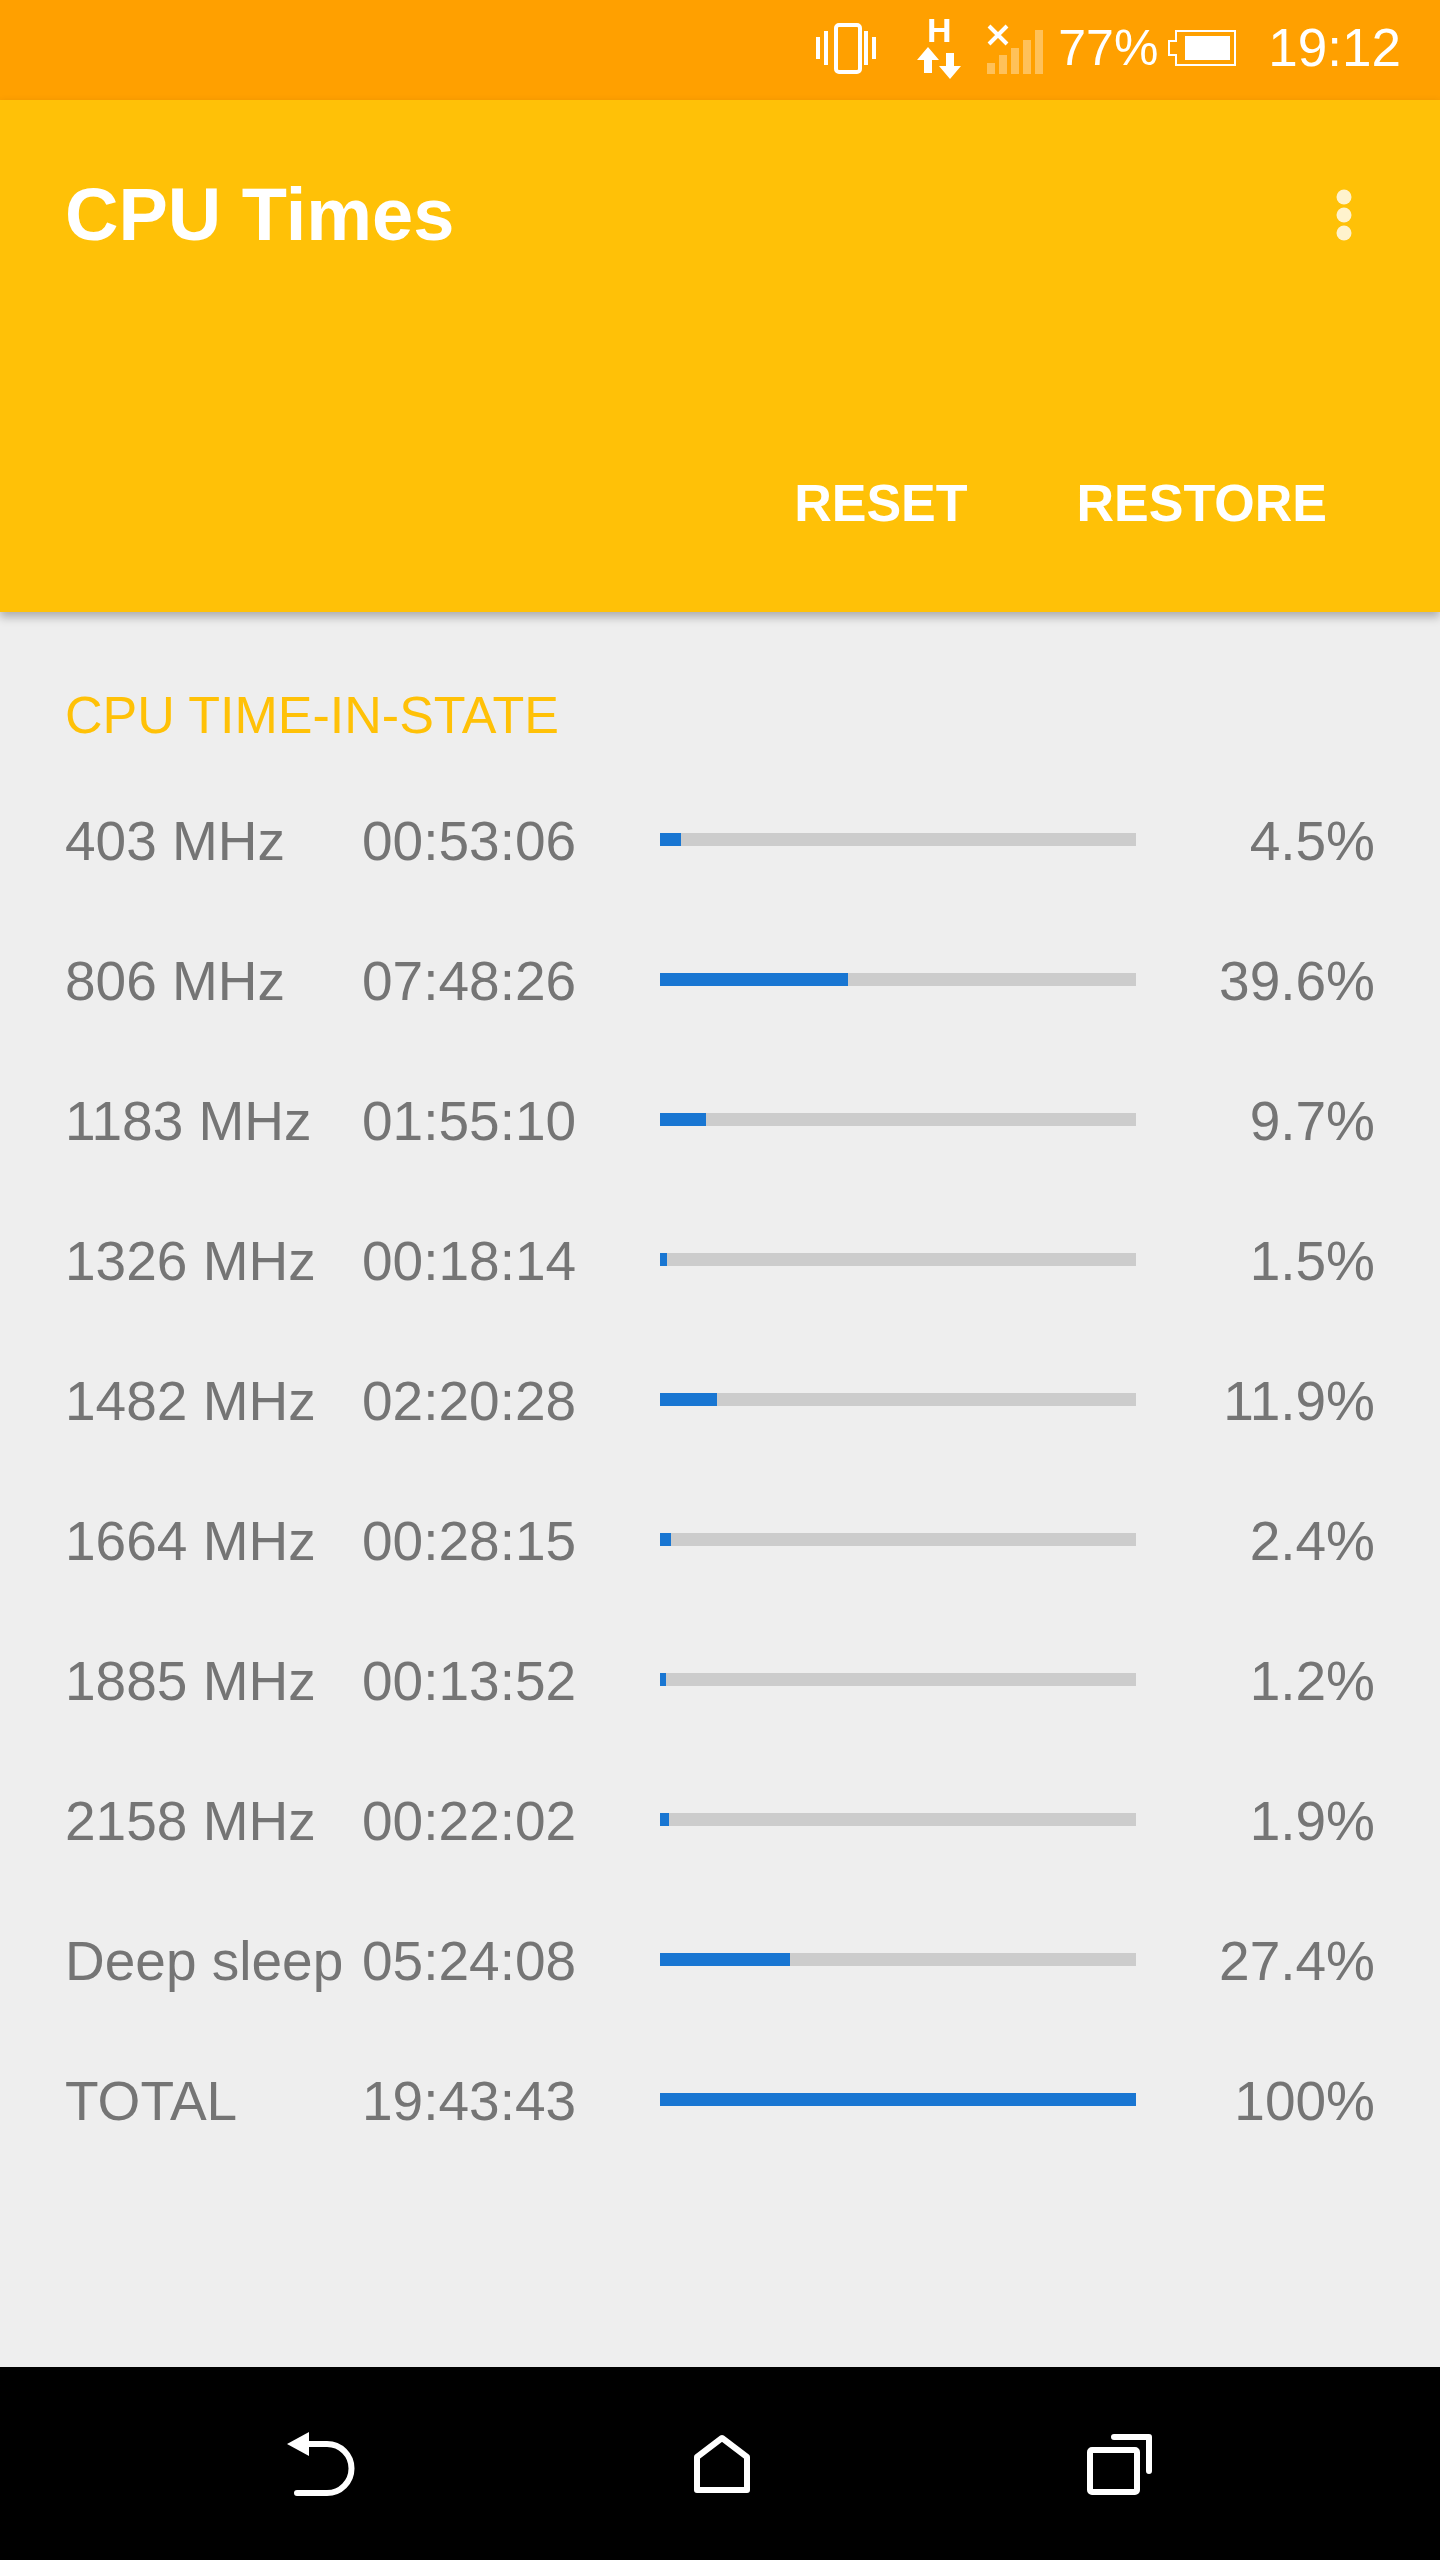 Image resolution: width=1440 pixels, height=2560 pixels. What do you see at coordinates (1015, 48) in the screenshot?
I see `no-signal-icon` at bounding box center [1015, 48].